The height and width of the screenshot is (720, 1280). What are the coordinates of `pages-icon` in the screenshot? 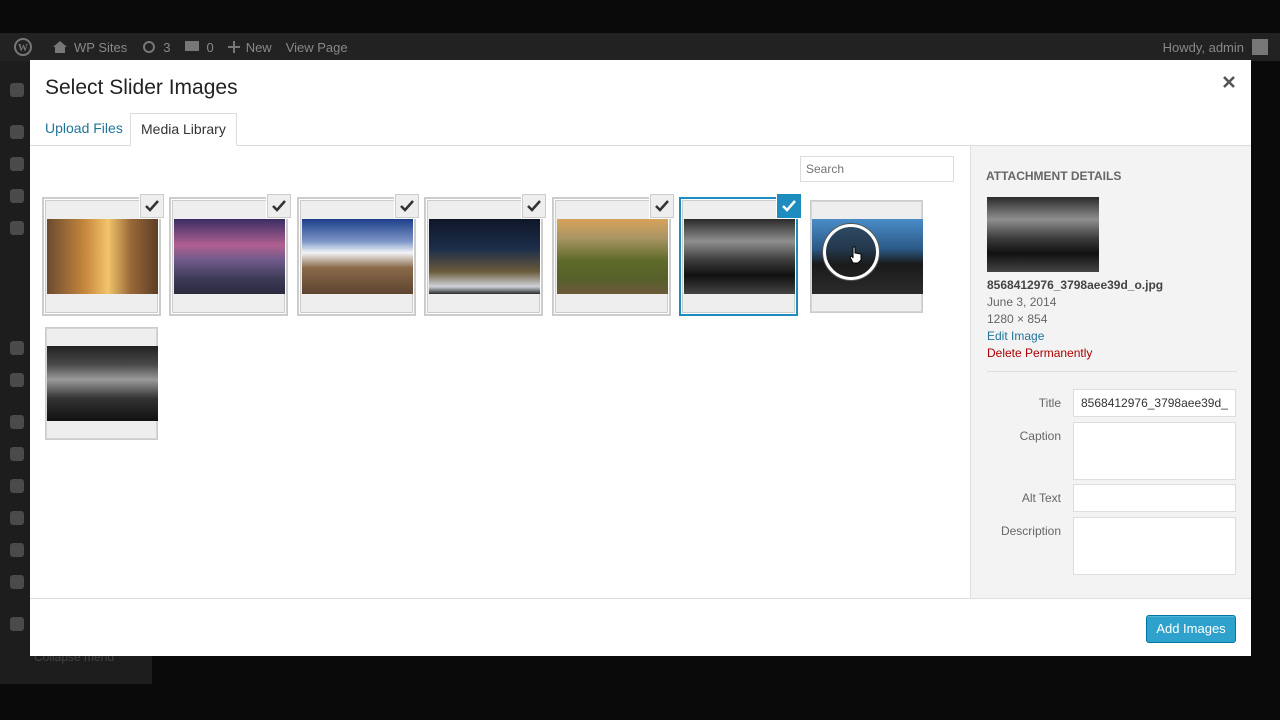 It's located at (17, 228).